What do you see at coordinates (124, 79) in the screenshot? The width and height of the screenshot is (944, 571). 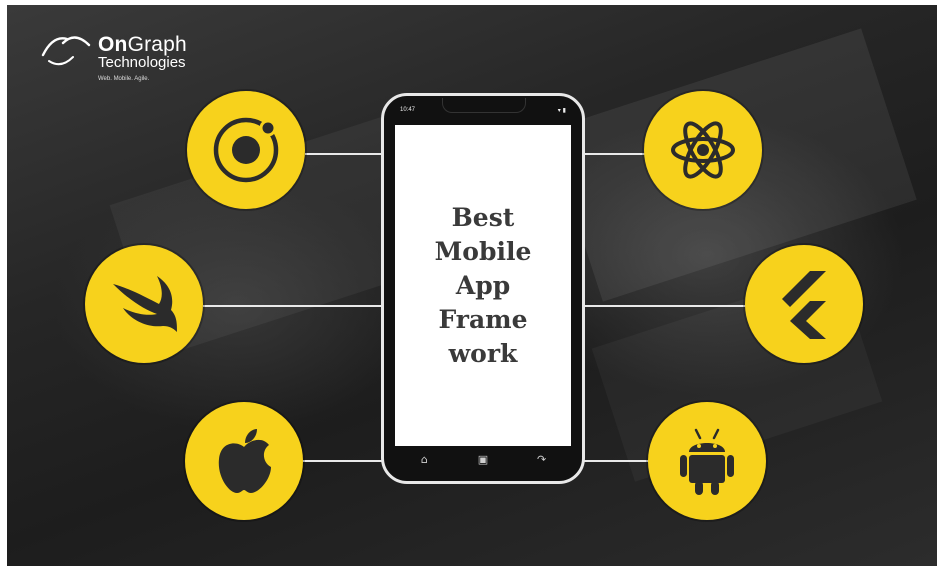 I see `logo-tagline: Web. Mobile. Agile.` at bounding box center [124, 79].